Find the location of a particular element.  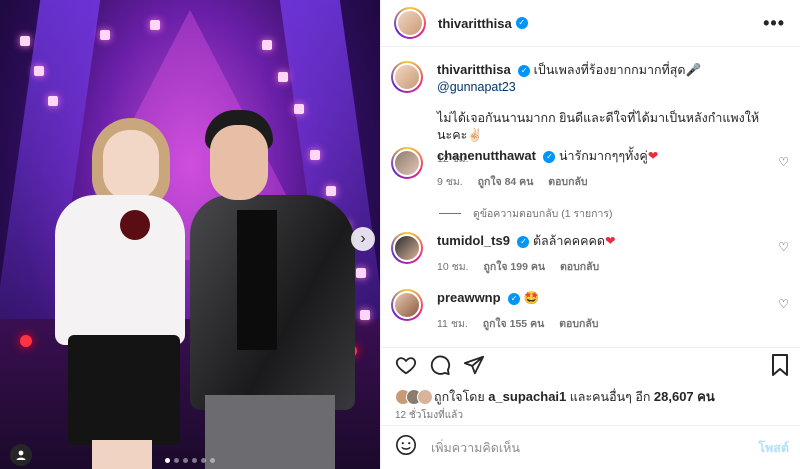

comment-text: น่ารักมากๆๆทั้งคู่ is located at coordinates (603, 156).